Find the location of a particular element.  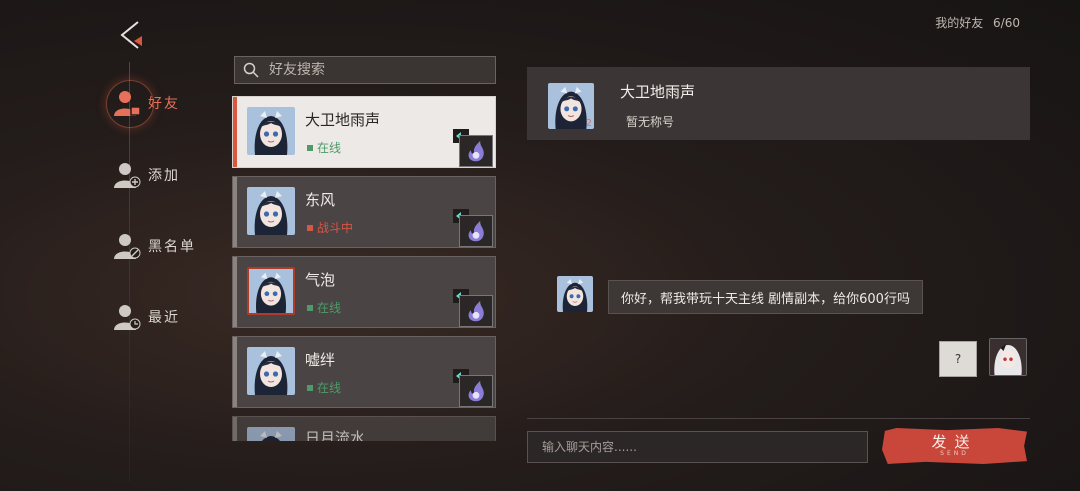

message-avatar is located at coordinates (575, 294).